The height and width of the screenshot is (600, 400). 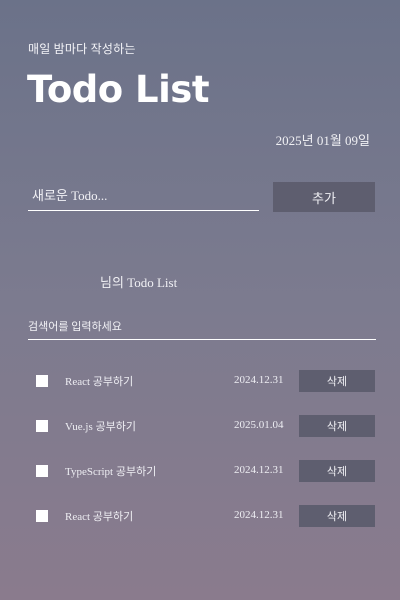 I want to click on todo-text: Vue.js 공부하기, so click(x=100, y=427).